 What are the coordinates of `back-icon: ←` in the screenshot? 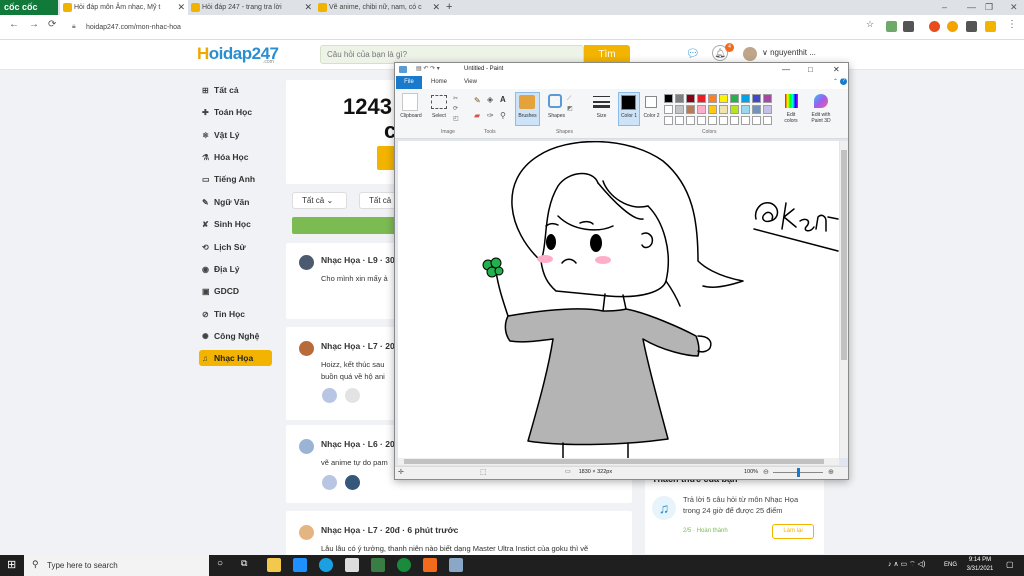 It's located at (14, 24).